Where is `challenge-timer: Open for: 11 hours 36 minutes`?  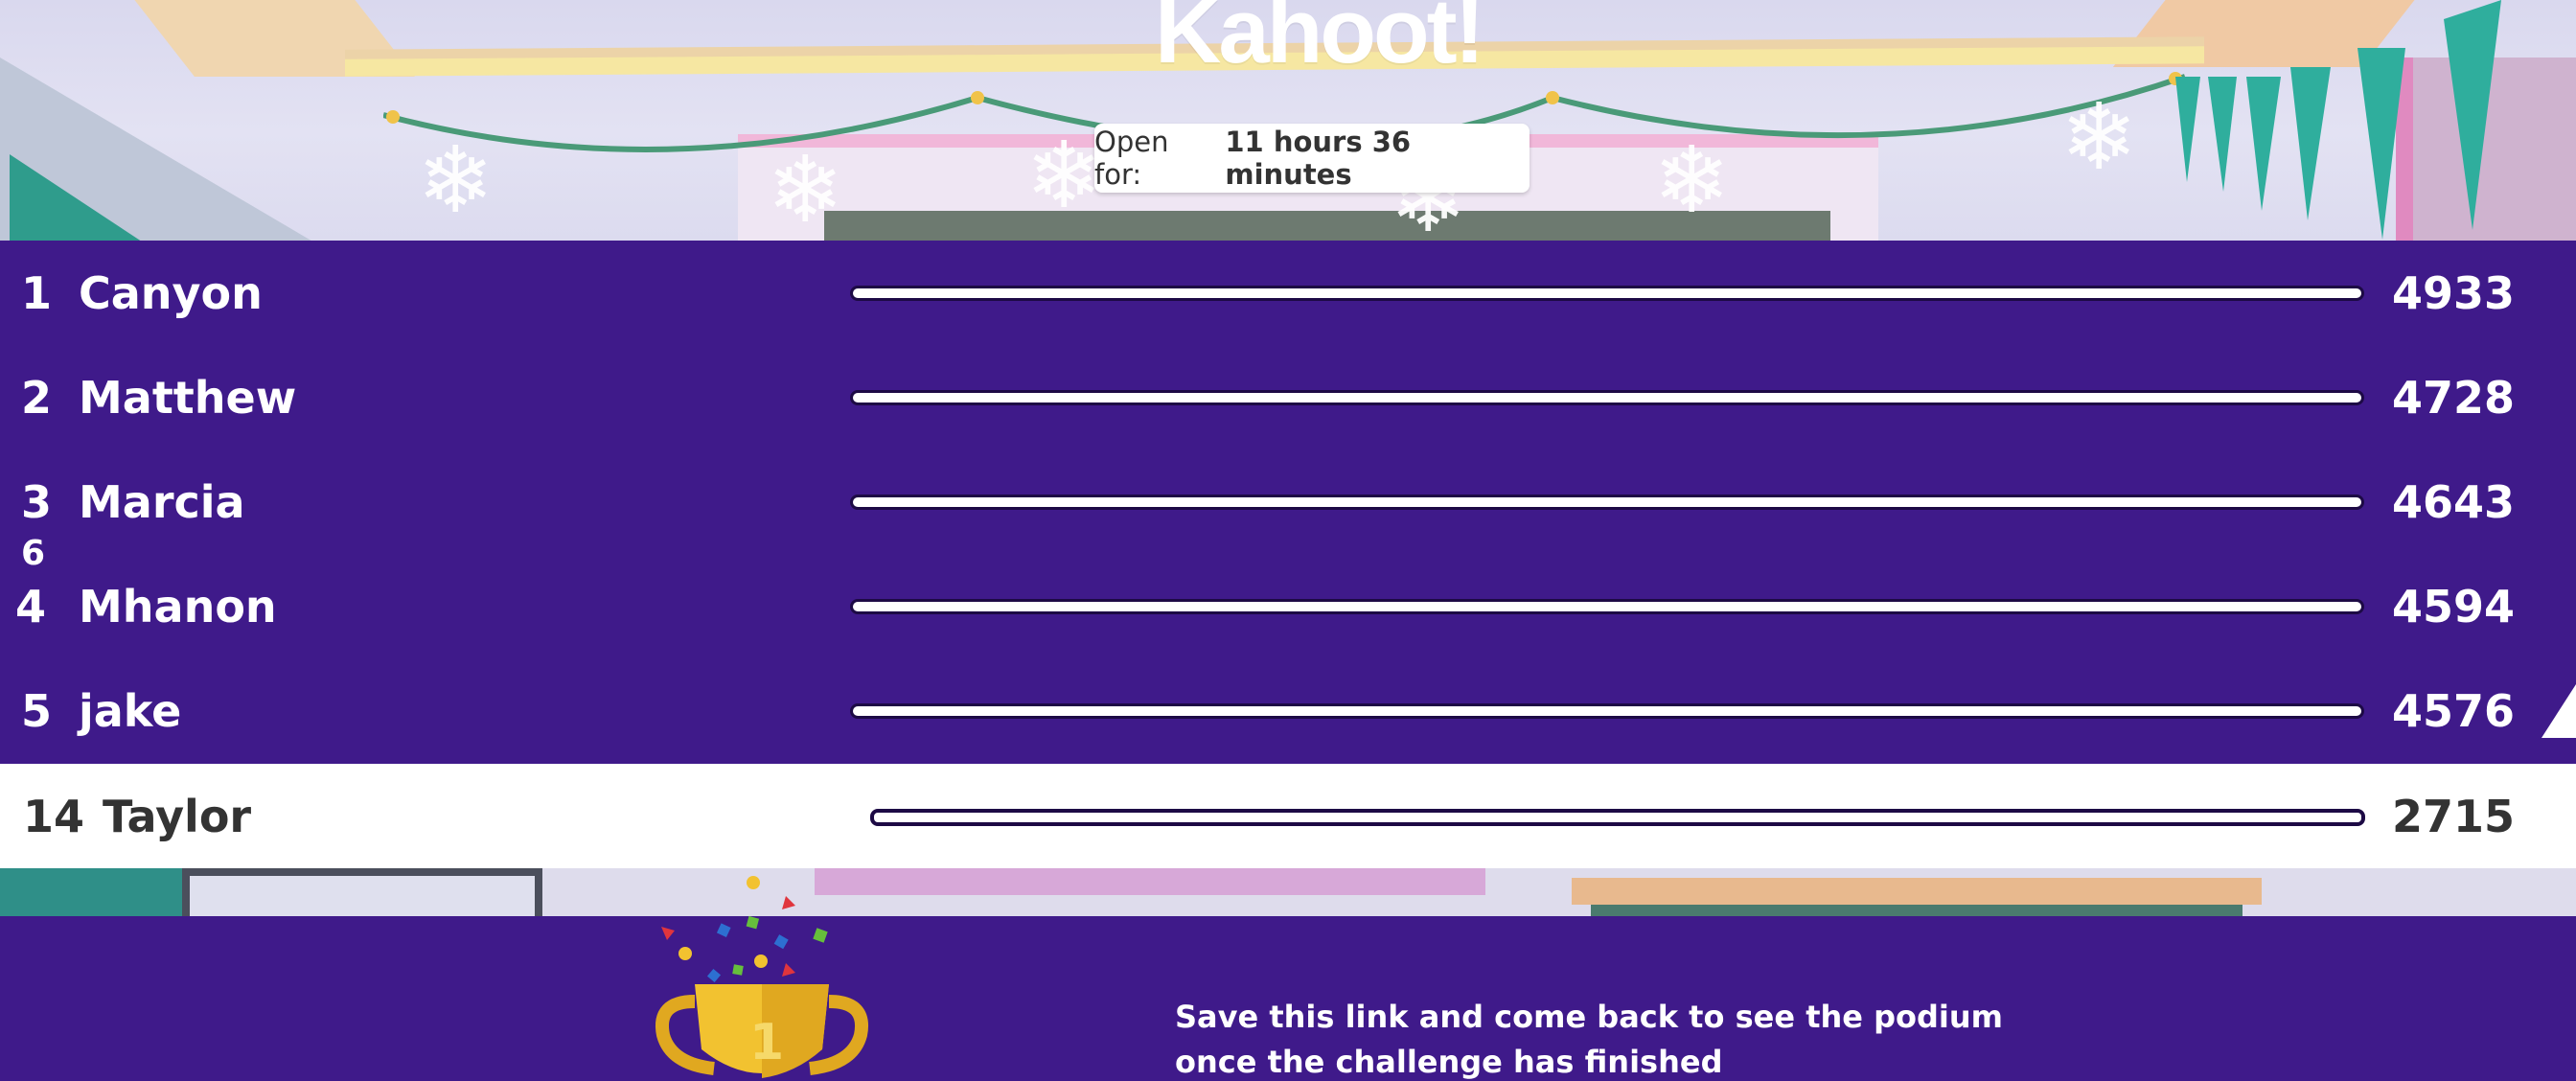
challenge-timer: Open for: 11 hours 36 minutes is located at coordinates (1312, 158).